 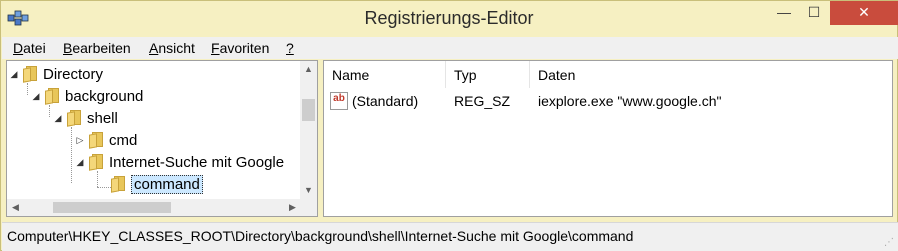 What do you see at coordinates (292, 207) in the screenshot?
I see `scroll-right-icon: ▶` at bounding box center [292, 207].